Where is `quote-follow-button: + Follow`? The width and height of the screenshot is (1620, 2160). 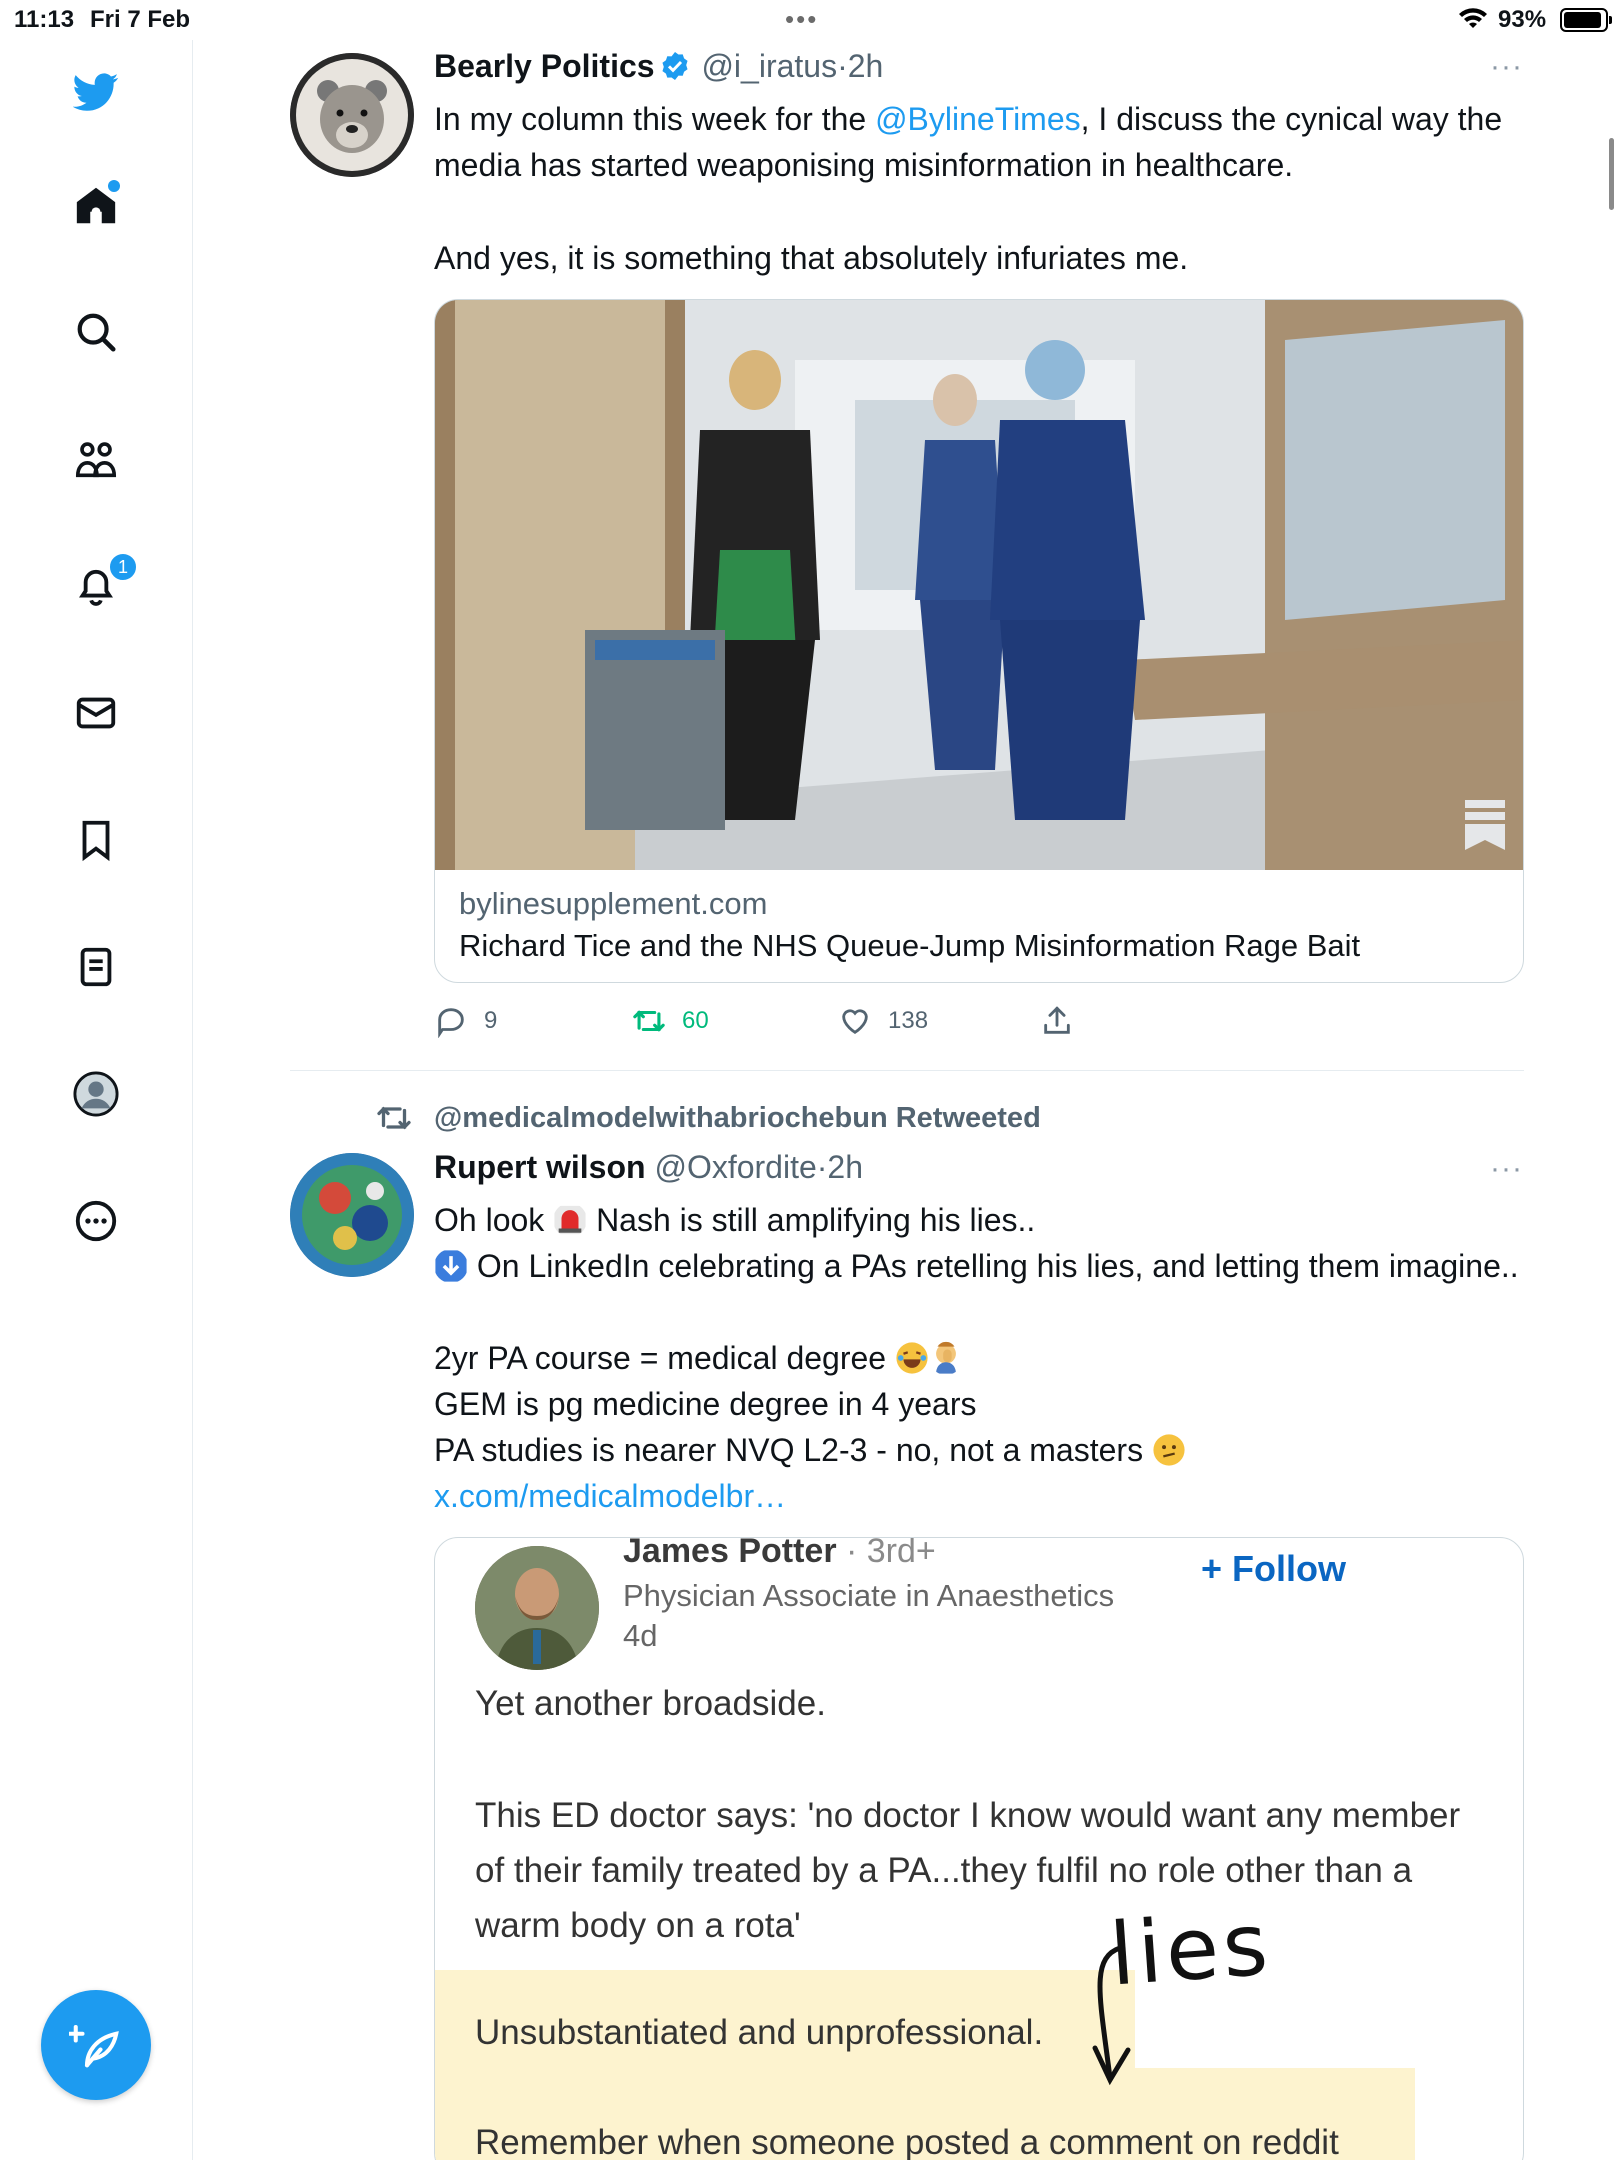
quote-follow-button: + Follow is located at coordinates (1274, 1568).